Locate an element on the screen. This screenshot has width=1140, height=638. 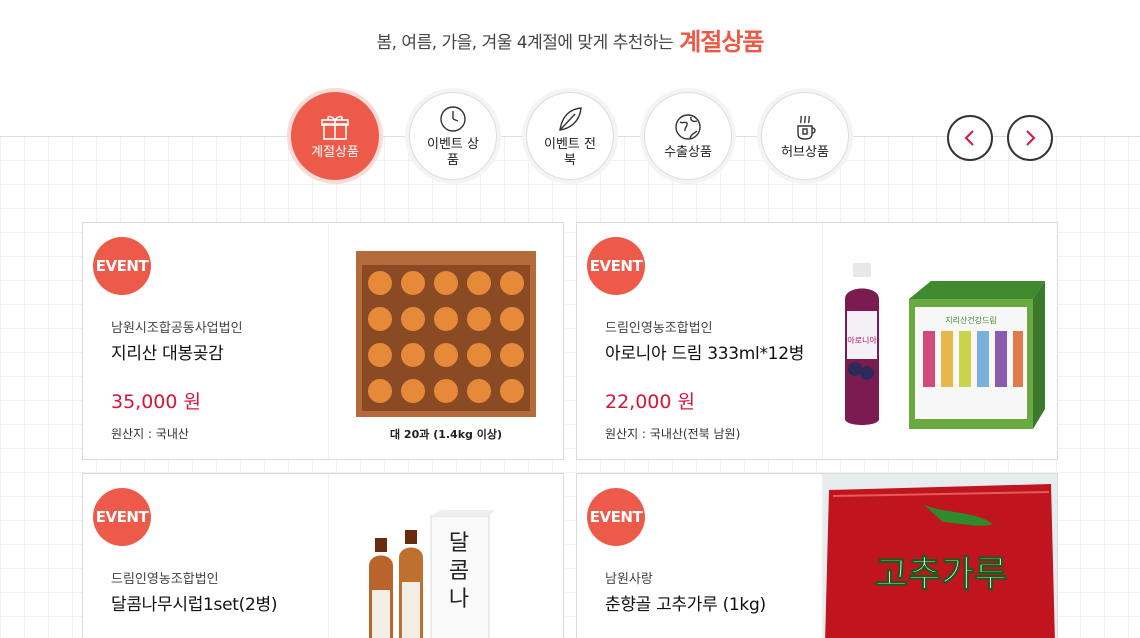
globe-icon is located at coordinates (688, 126).